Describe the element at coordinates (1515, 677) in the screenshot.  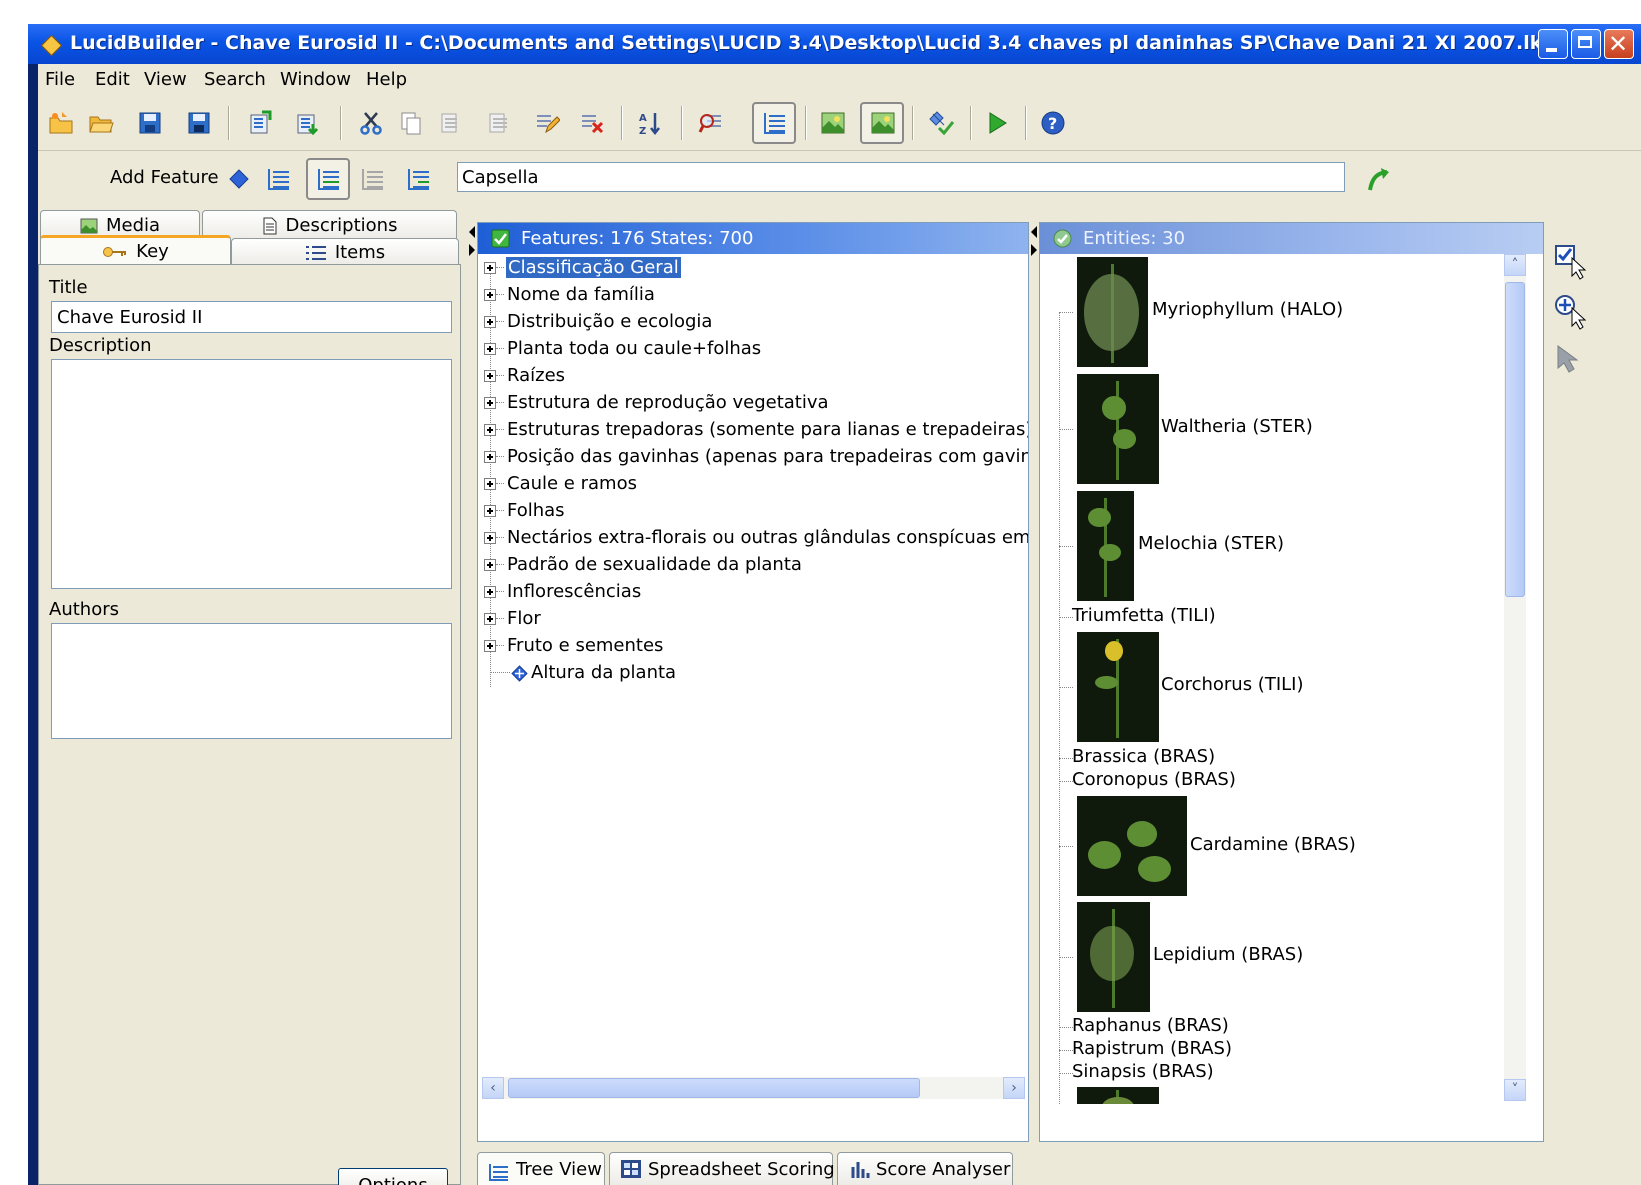
I see `vertical-scrollbar: ˄ ˅` at that location.